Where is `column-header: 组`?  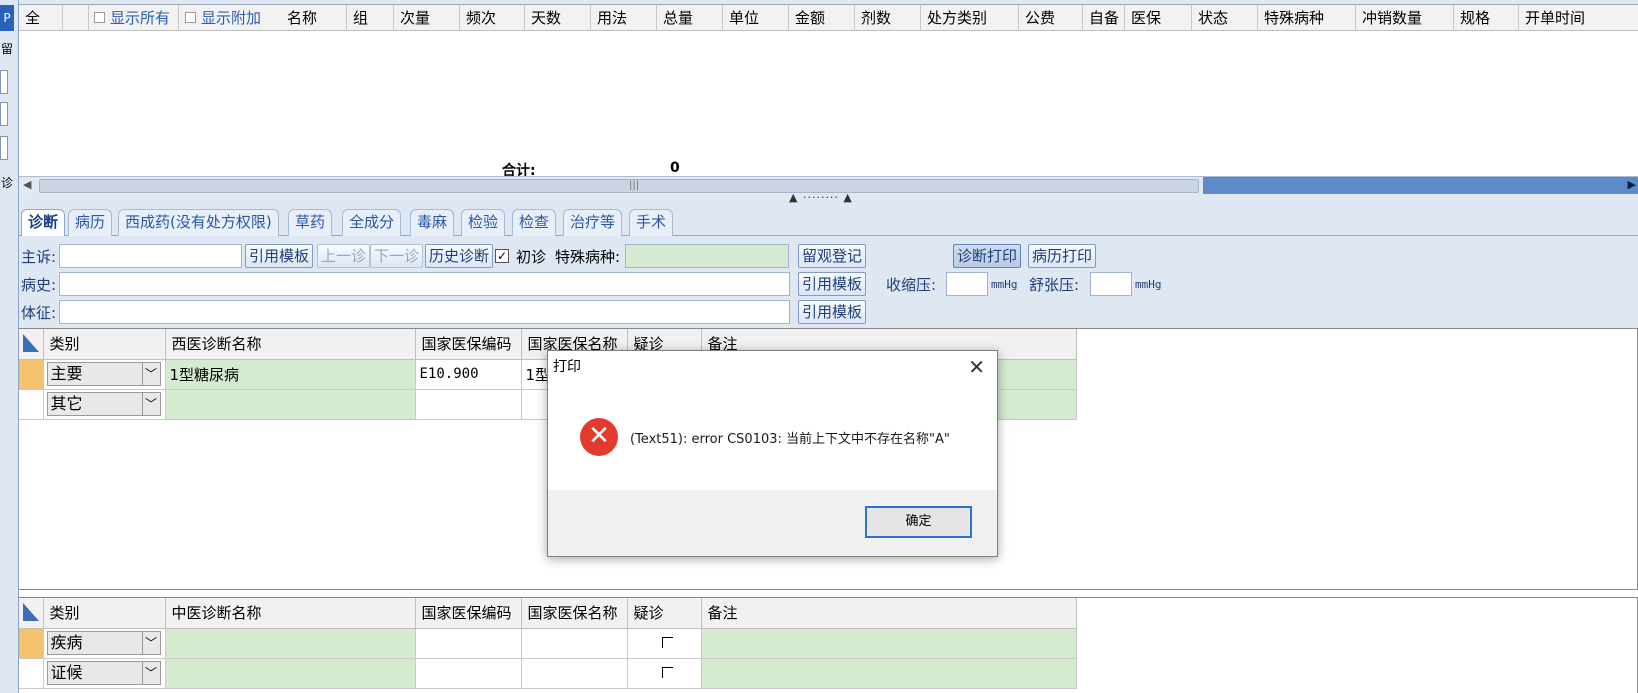
column-header: 组 is located at coordinates (370, 18).